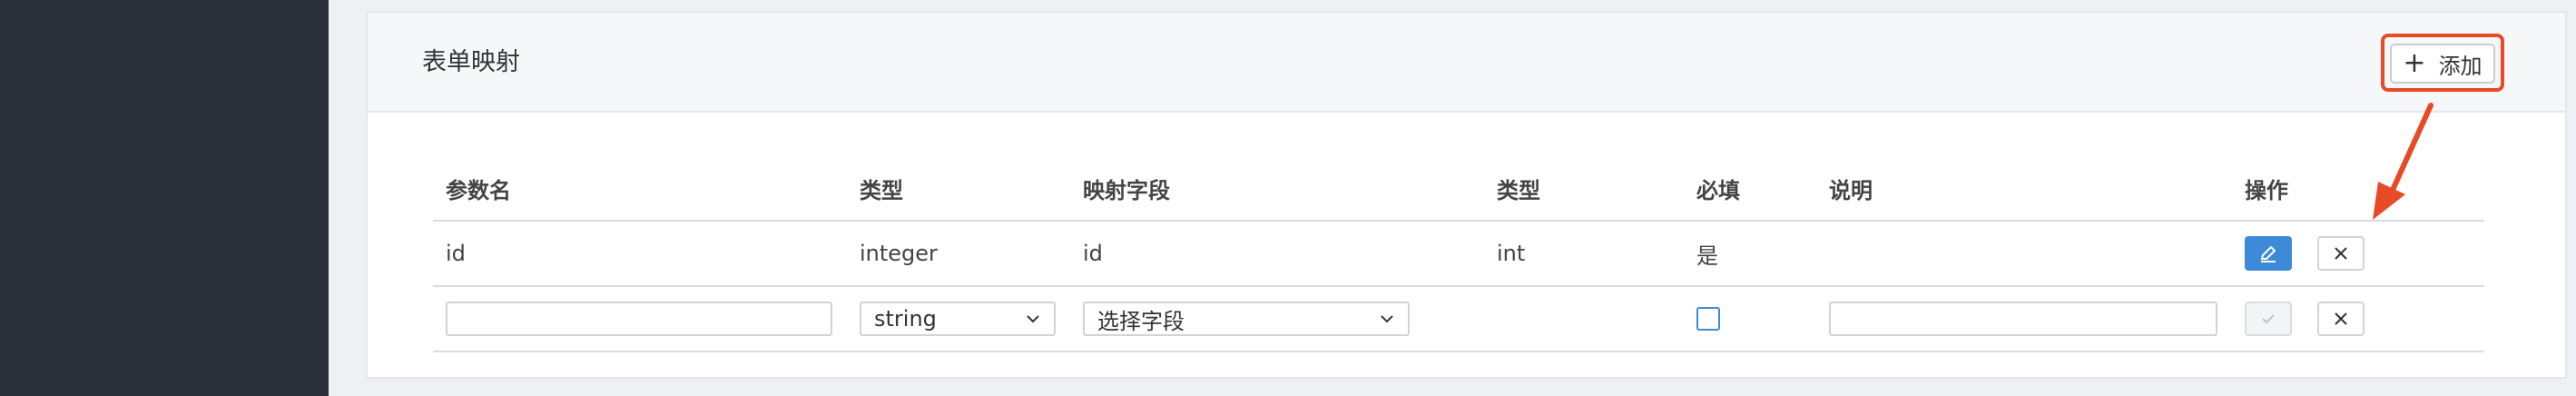 The image size is (2576, 396). Describe the element at coordinates (640, 254) in the screenshot. I see `cell-param-name: id` at that location.